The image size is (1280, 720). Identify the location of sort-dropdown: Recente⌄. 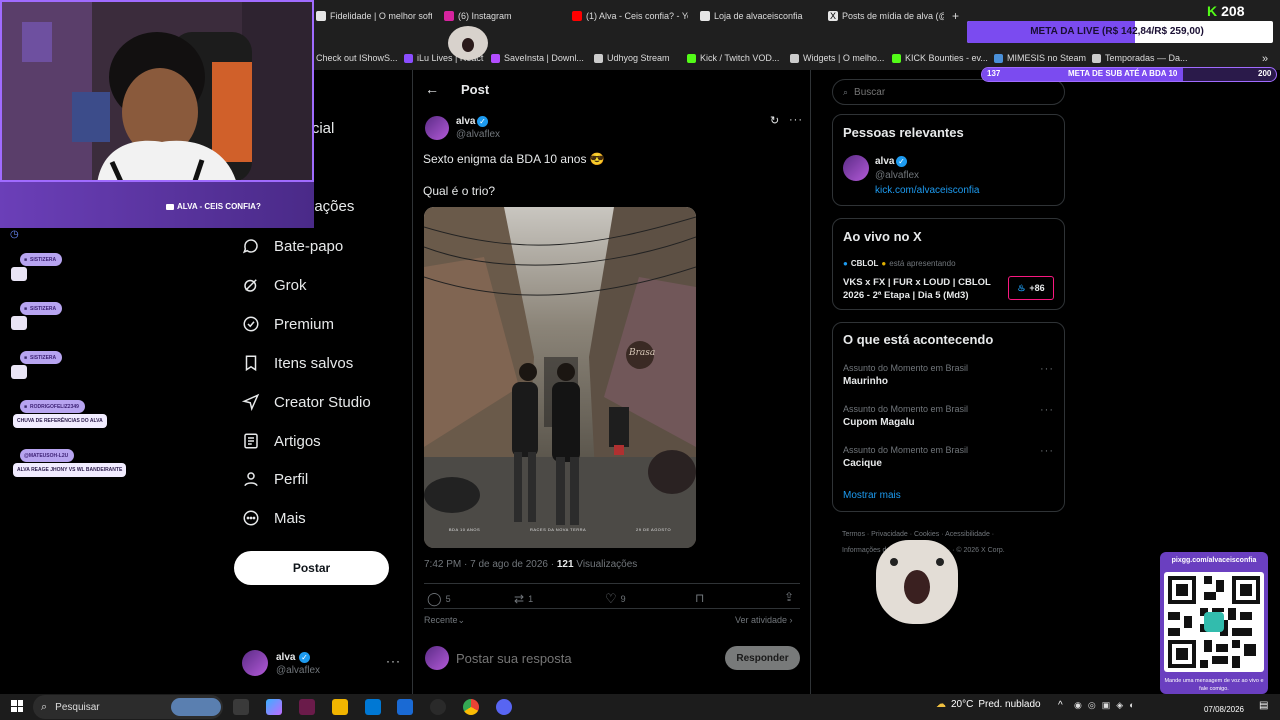
(444, 620).